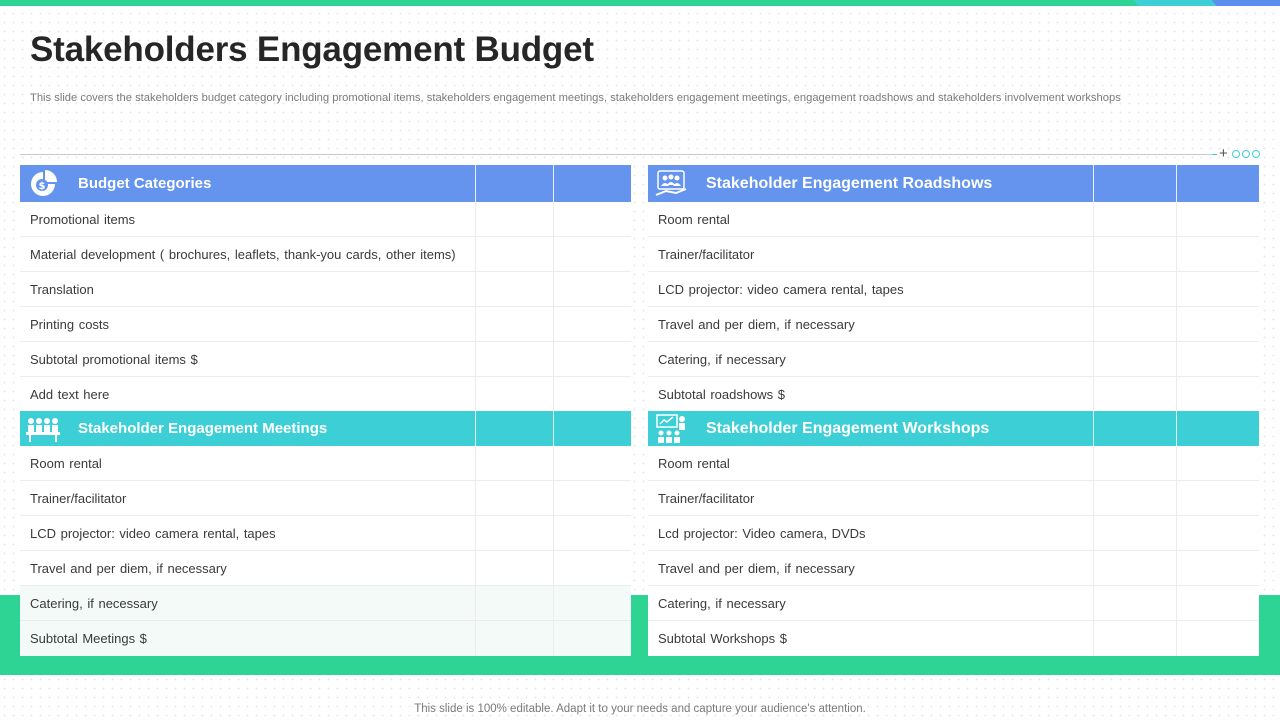 The height and width of the screenshot is (720, 1280). What do you see at coordinates (325, 359) in the screenshot?
I see `table-row: Subtotal promotional items $` at bounding box center [325, 359].